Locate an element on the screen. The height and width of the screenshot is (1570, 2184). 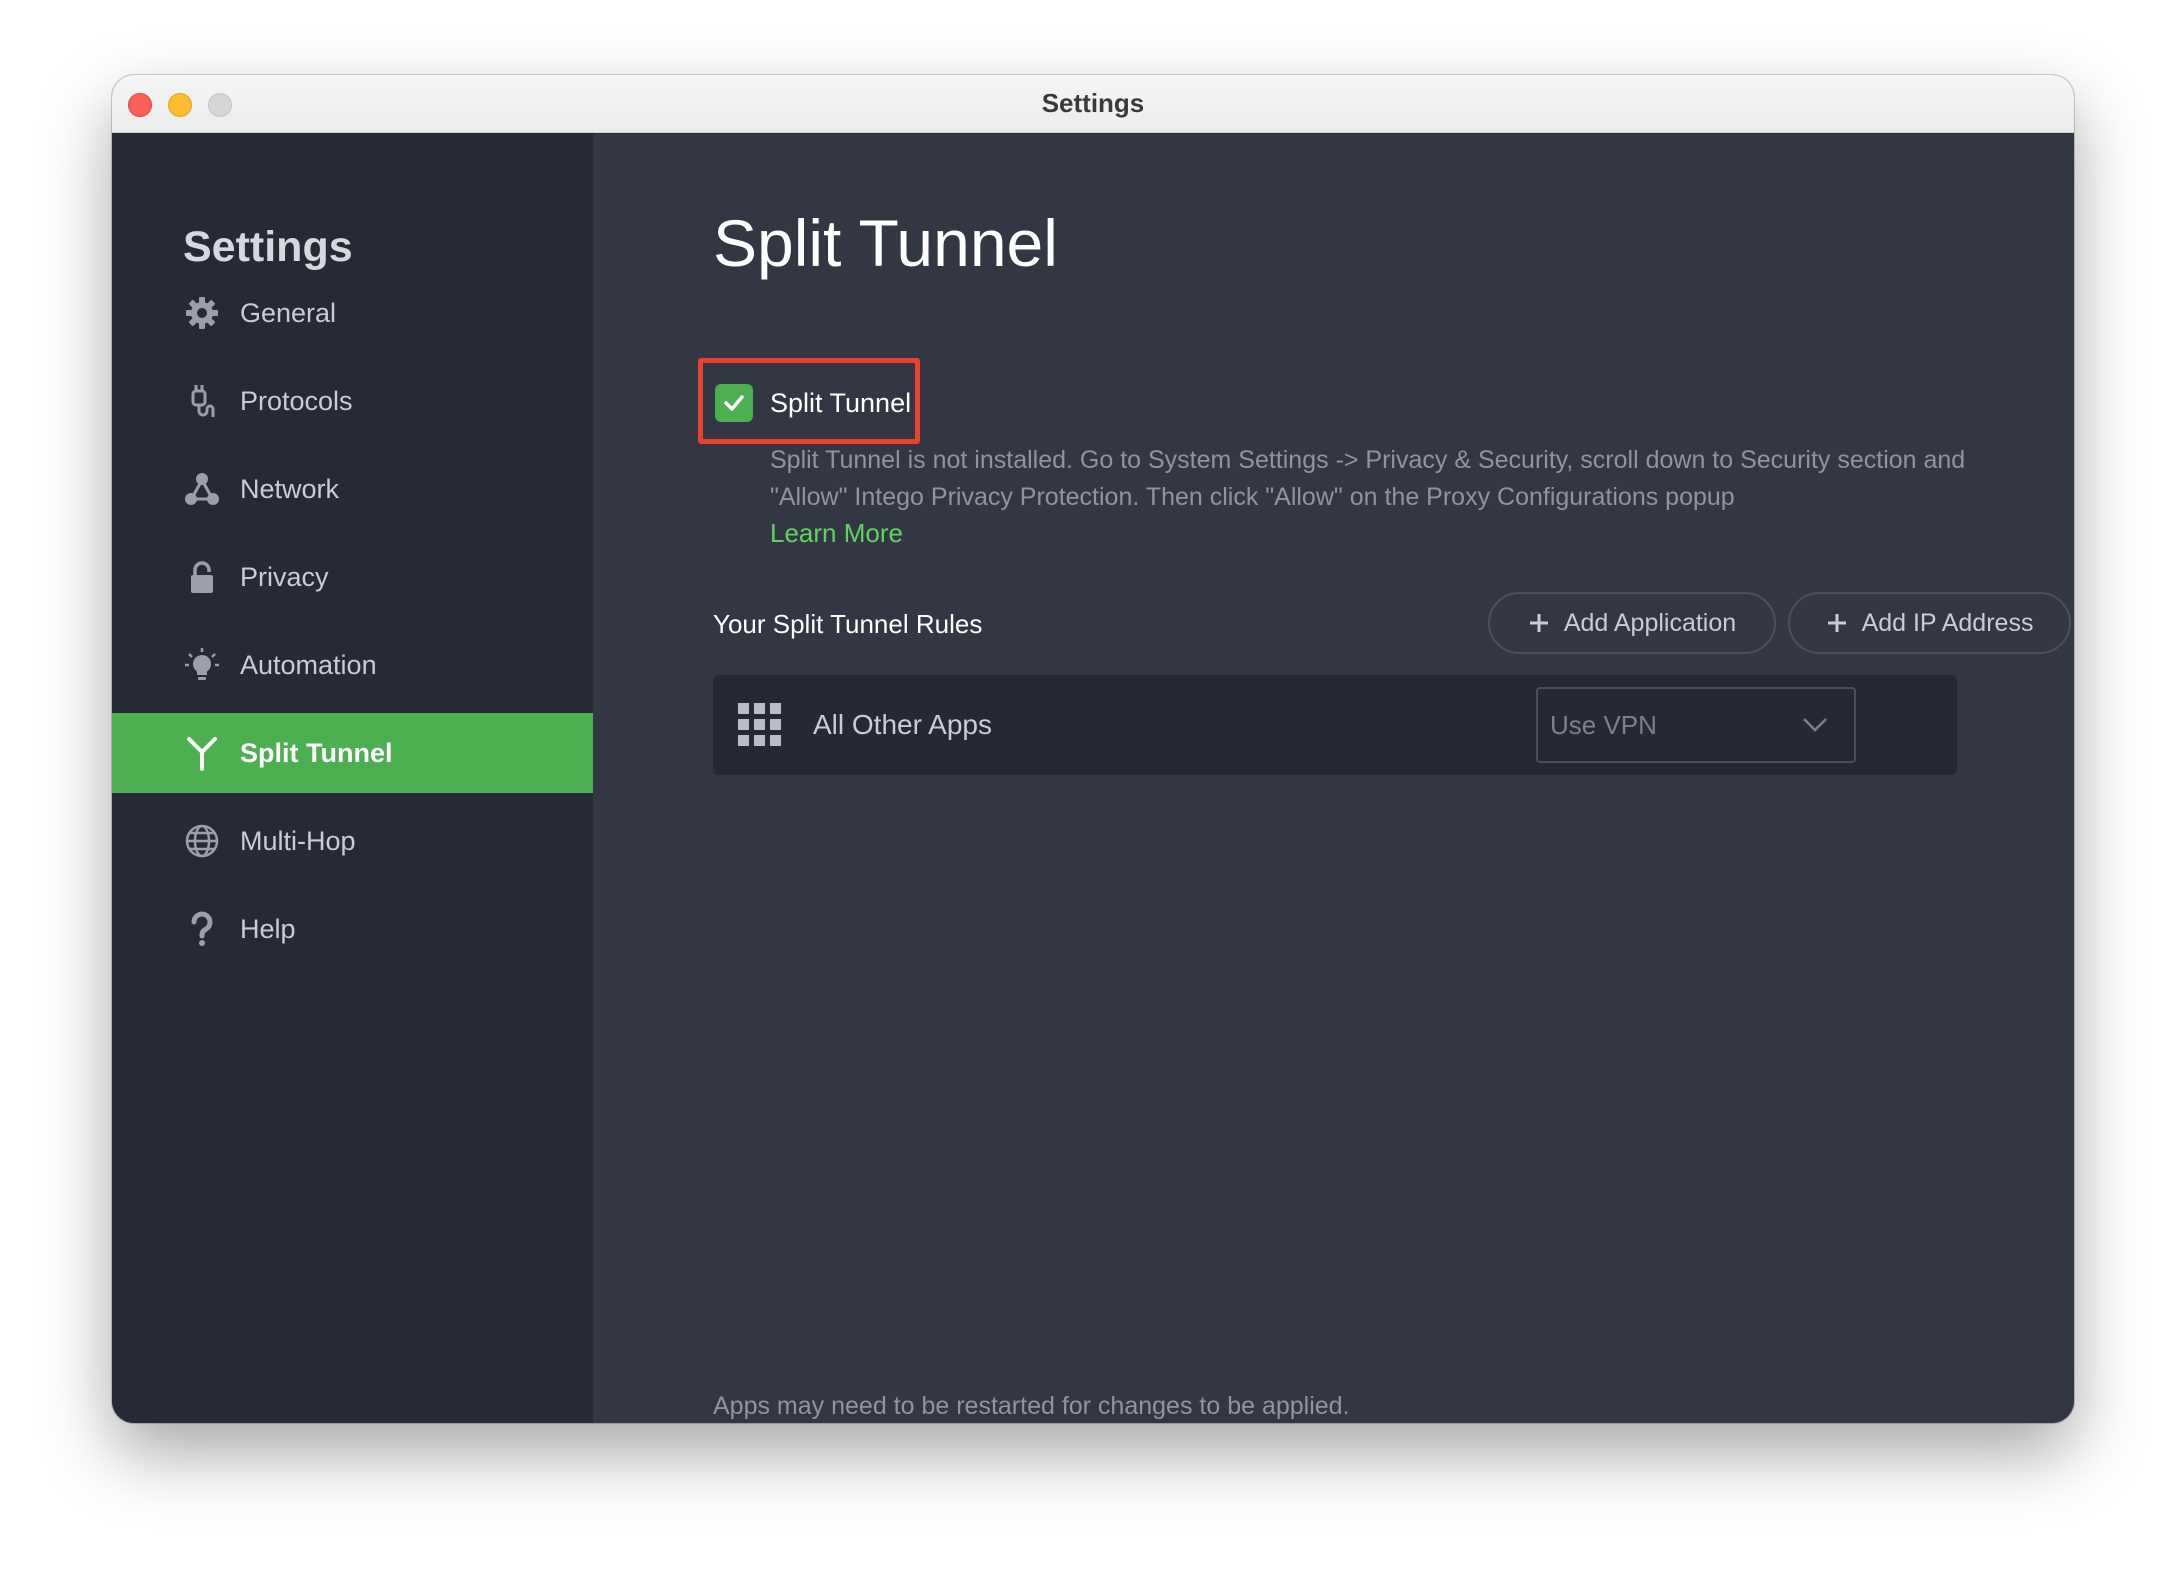
split-icon is located at coordinates (202, 753).